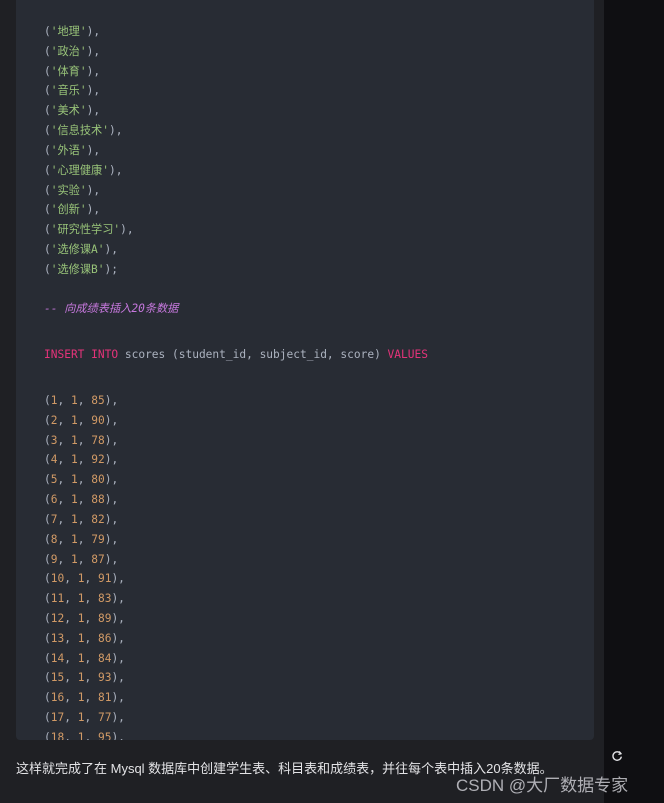 This screenshot has width=664, height=803. I want to click on sql-keyword-insert: INSERT, so click(64, 355).